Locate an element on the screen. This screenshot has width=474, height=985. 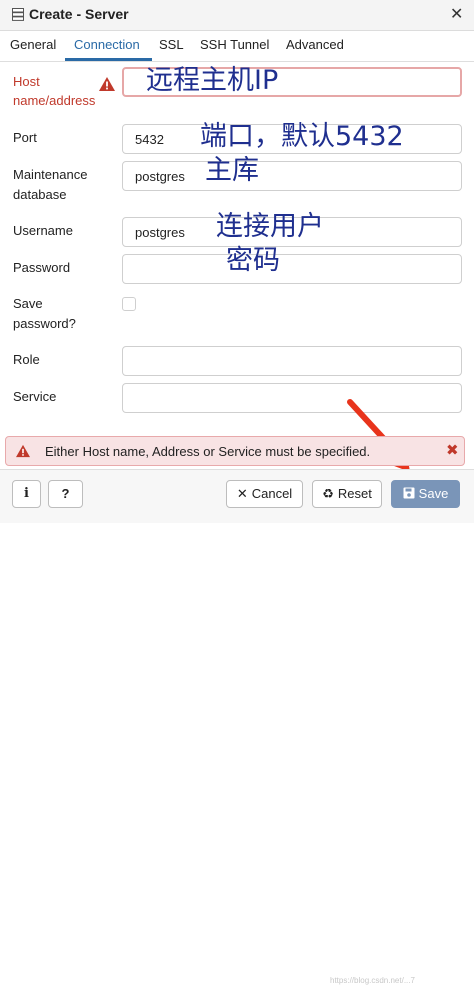
username-label: Username is located at coordinates (43, 230).